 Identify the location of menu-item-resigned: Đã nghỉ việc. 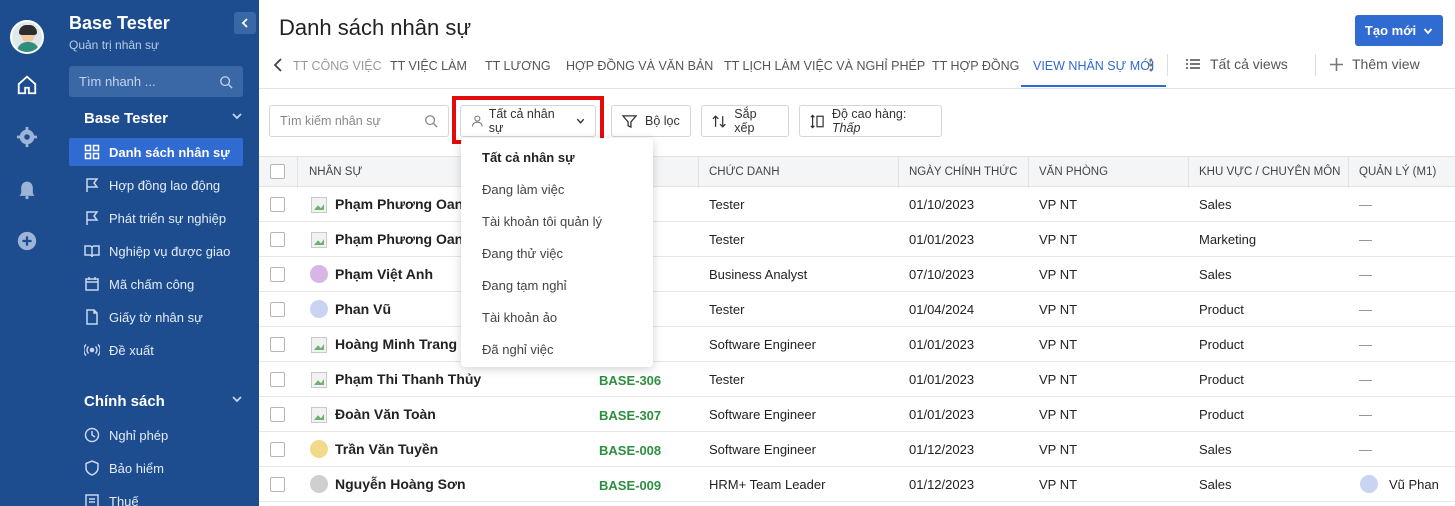
(518, 349).